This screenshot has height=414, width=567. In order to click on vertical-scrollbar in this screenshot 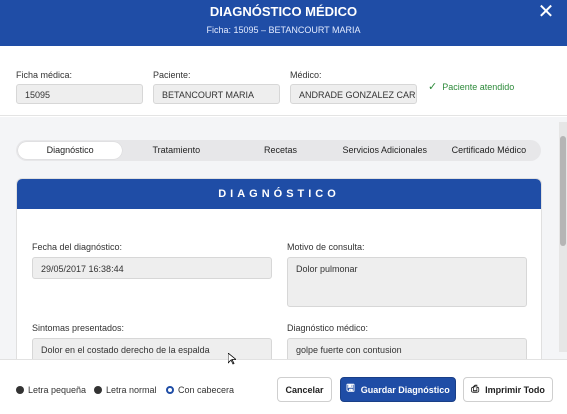, I will do `click(563, 237)`.